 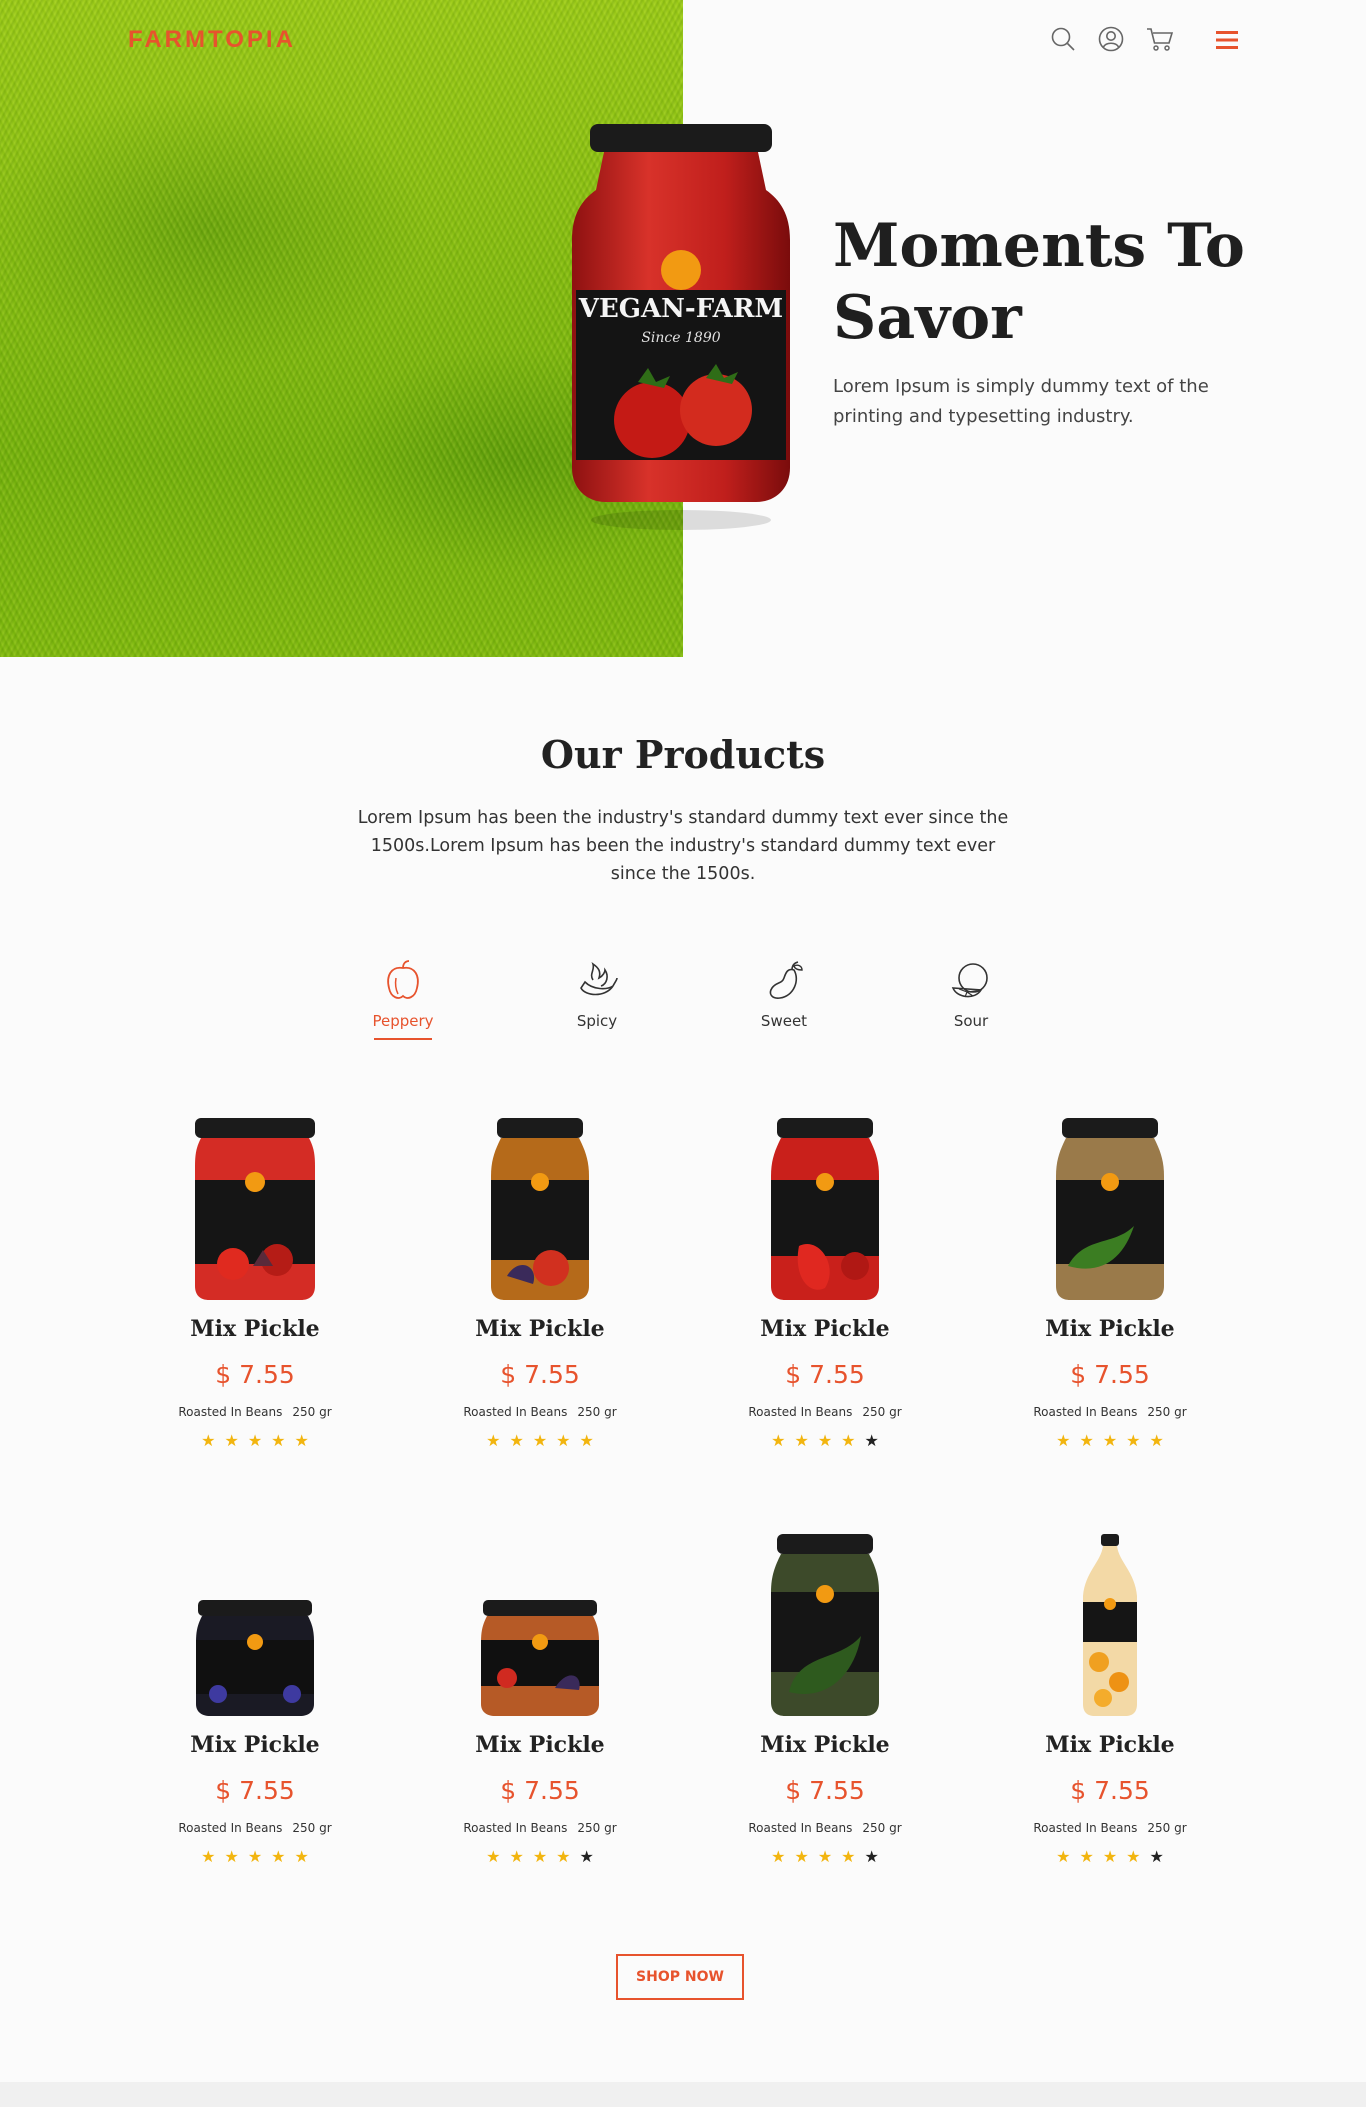 What do you see at coordinates (212, 40) in the screenshot?
I see `brand-logo: FARMTOPIA` at bounding box center [212, 40].